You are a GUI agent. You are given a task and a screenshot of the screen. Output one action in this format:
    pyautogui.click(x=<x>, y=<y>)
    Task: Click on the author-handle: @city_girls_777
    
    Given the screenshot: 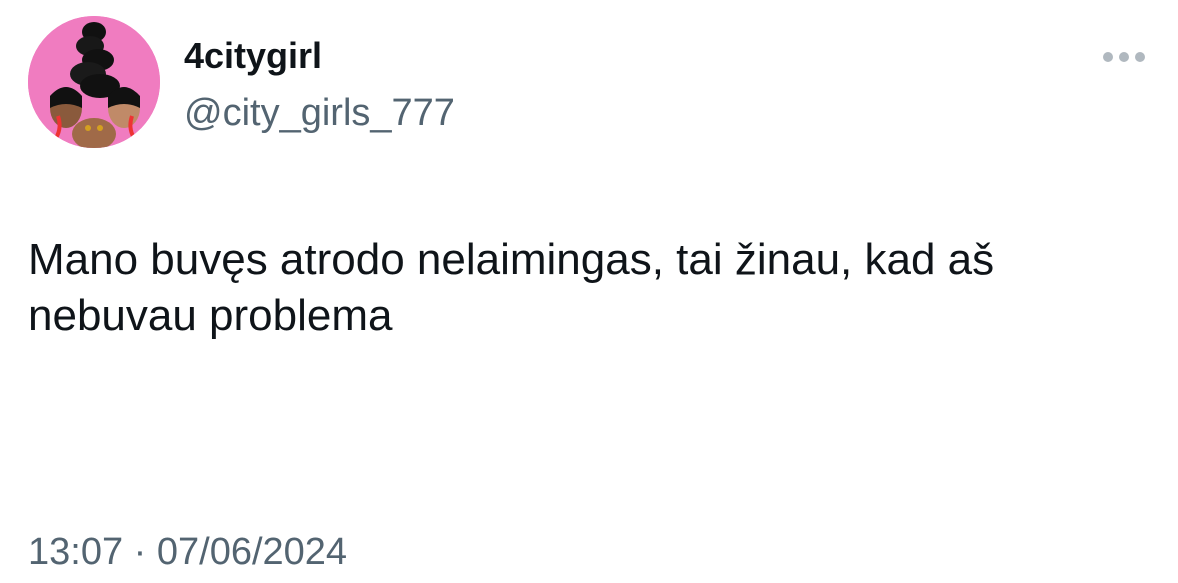 What is the action you would take?
    pyautogui.click(x=319, y=113)
    